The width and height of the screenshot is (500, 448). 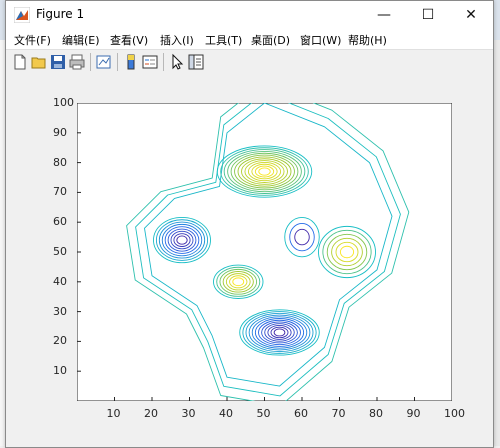 I want to click on x-tick-label: 60, so click(x=301, y=413).